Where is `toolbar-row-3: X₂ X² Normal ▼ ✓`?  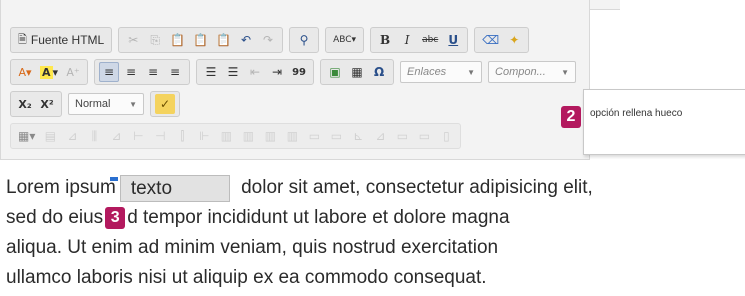
toolbar-row-3: X₂ X² Normal ▼ ✓ is located at coordinates (95, 104).